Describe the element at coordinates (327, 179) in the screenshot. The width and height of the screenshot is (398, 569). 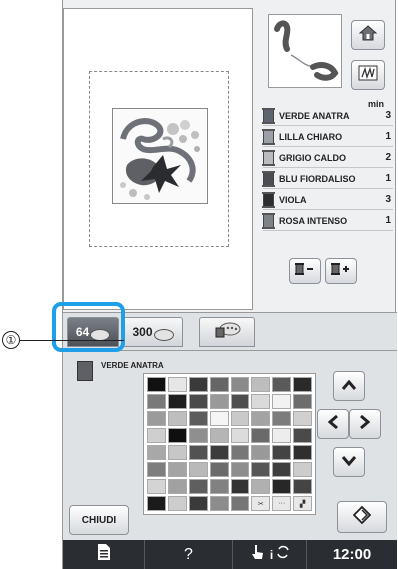
I see `color-list-item: BLU FIORDALISO 1` at that location.